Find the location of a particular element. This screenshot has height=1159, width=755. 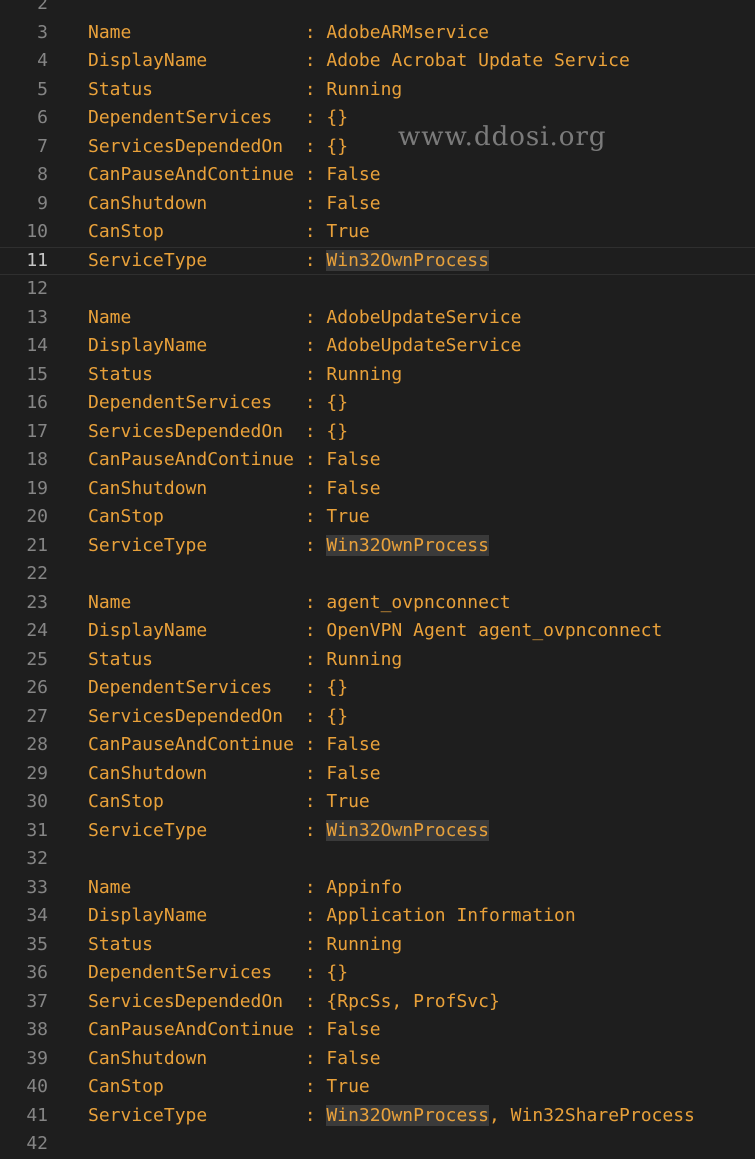

line-text: DisplayName : AdobeUpdateService is located at coordinates (304, 346).